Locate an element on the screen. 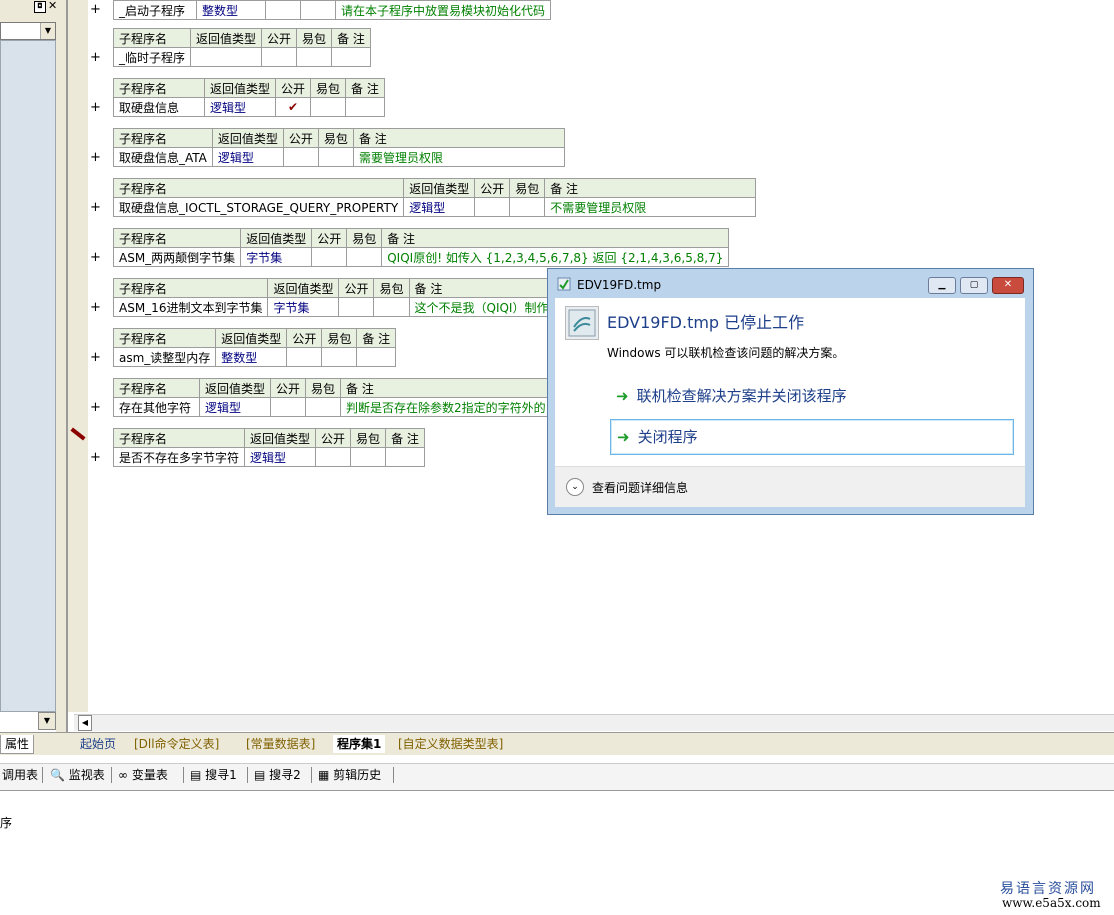 The height and width of the screenshot is (915, 1114). minimize-button: ▁ is located at coordinates (942, 285).